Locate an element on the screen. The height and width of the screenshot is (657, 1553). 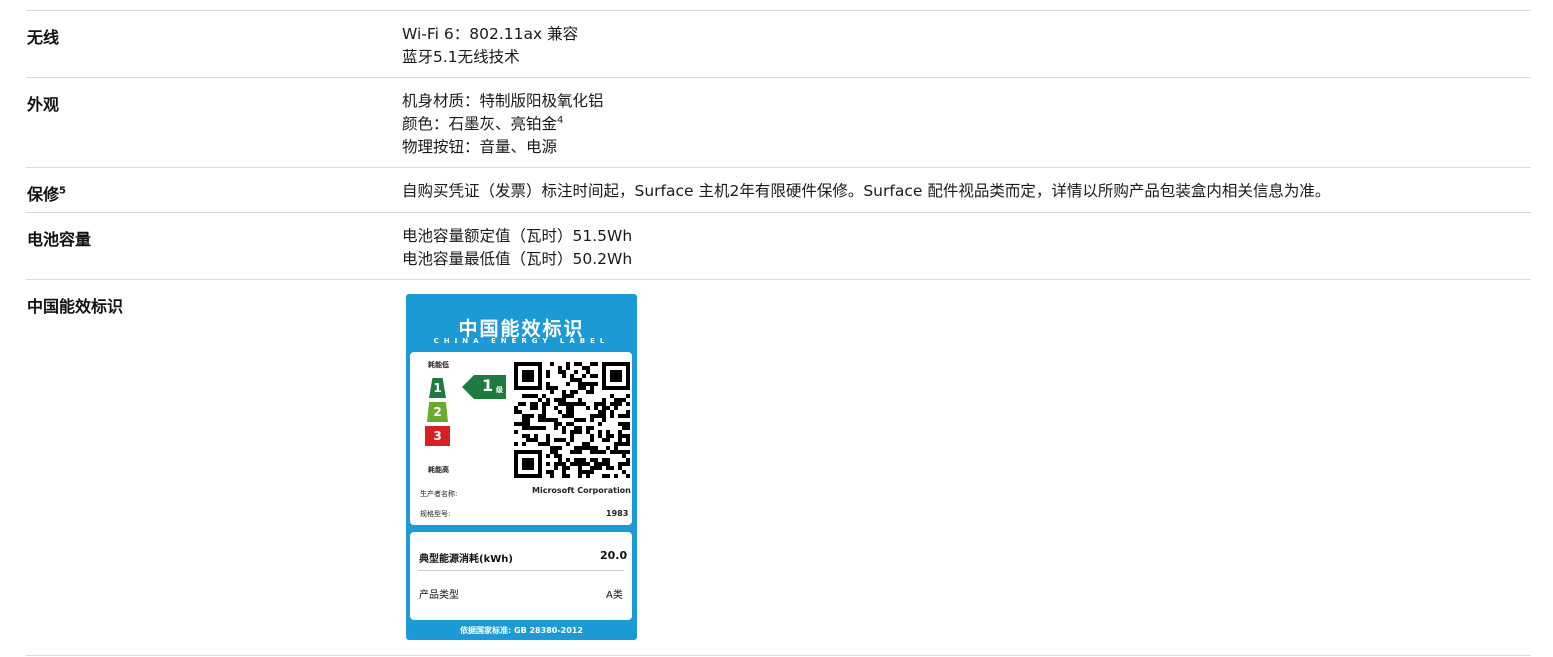
manufacturer-value: Microsoft Corporation is located at coordinates (581, 490).